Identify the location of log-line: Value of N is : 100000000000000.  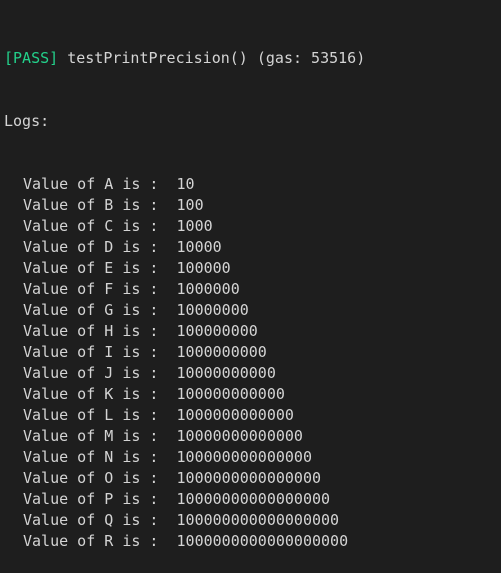
(252, 457).